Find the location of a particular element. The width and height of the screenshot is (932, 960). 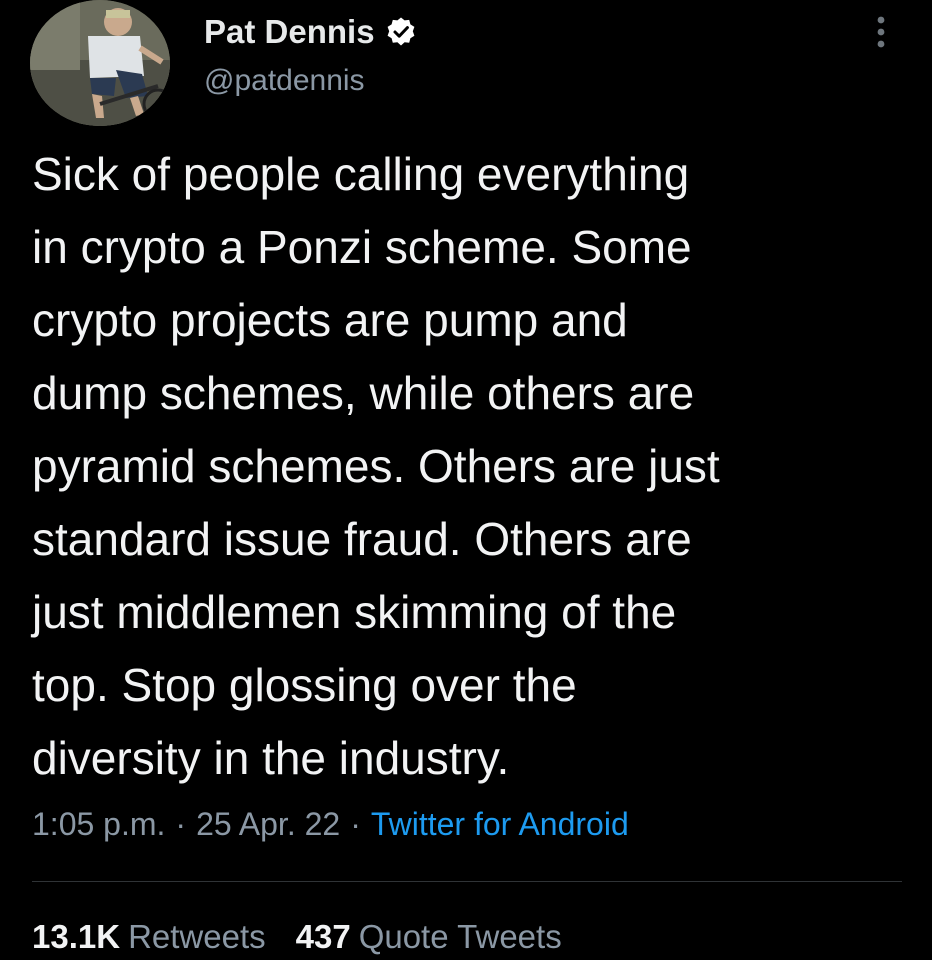

avatar is located at coordinates (100, 63).